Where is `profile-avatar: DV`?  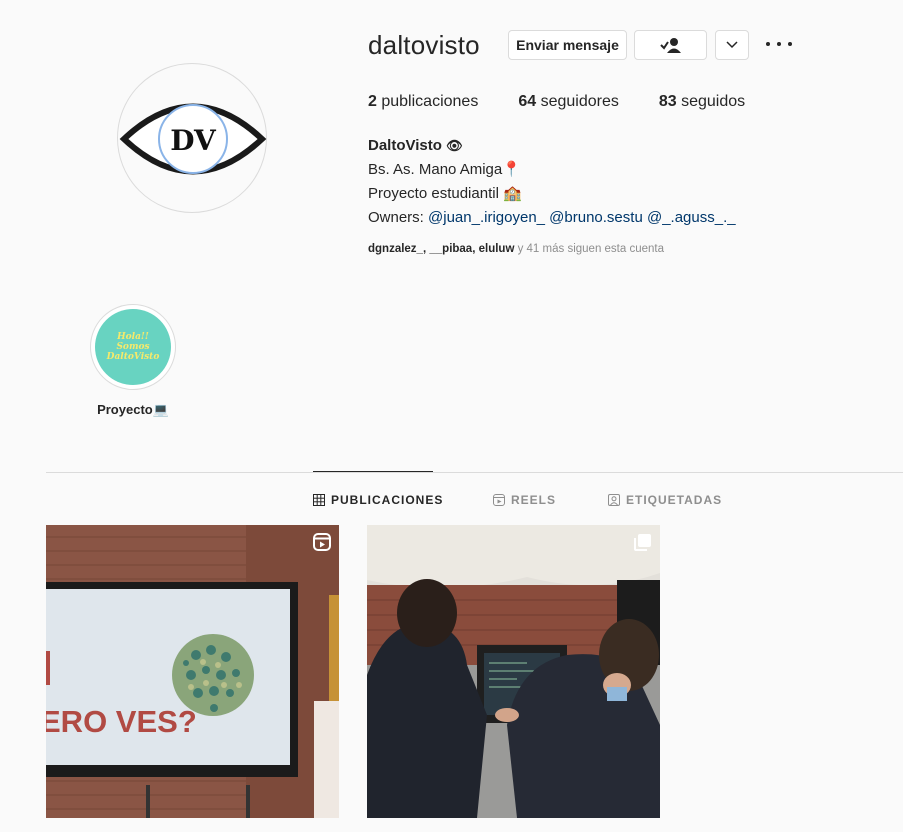
profile-avatar: DV is located at coordinates (192, 138).